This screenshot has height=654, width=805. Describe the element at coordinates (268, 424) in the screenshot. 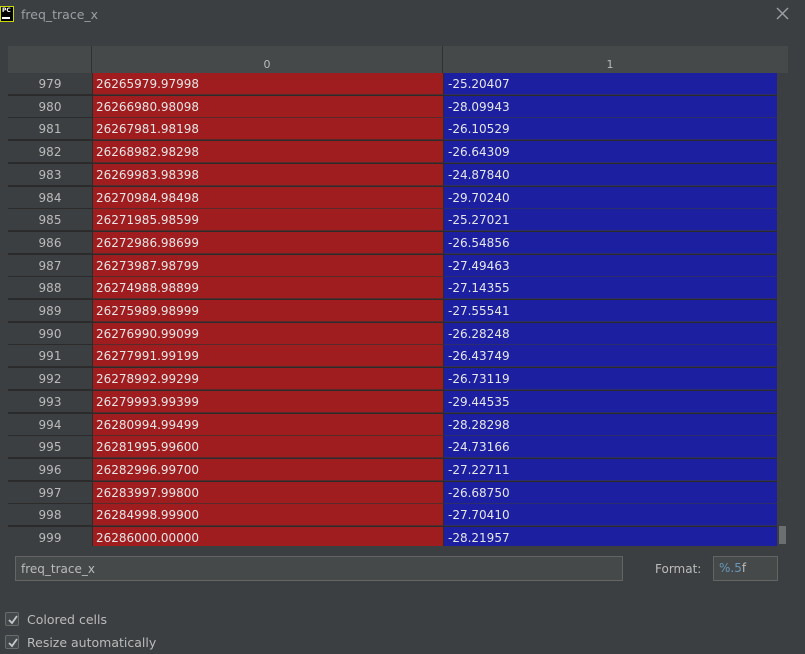

I see `table-cell-col0: 26280994.99499` at that location.